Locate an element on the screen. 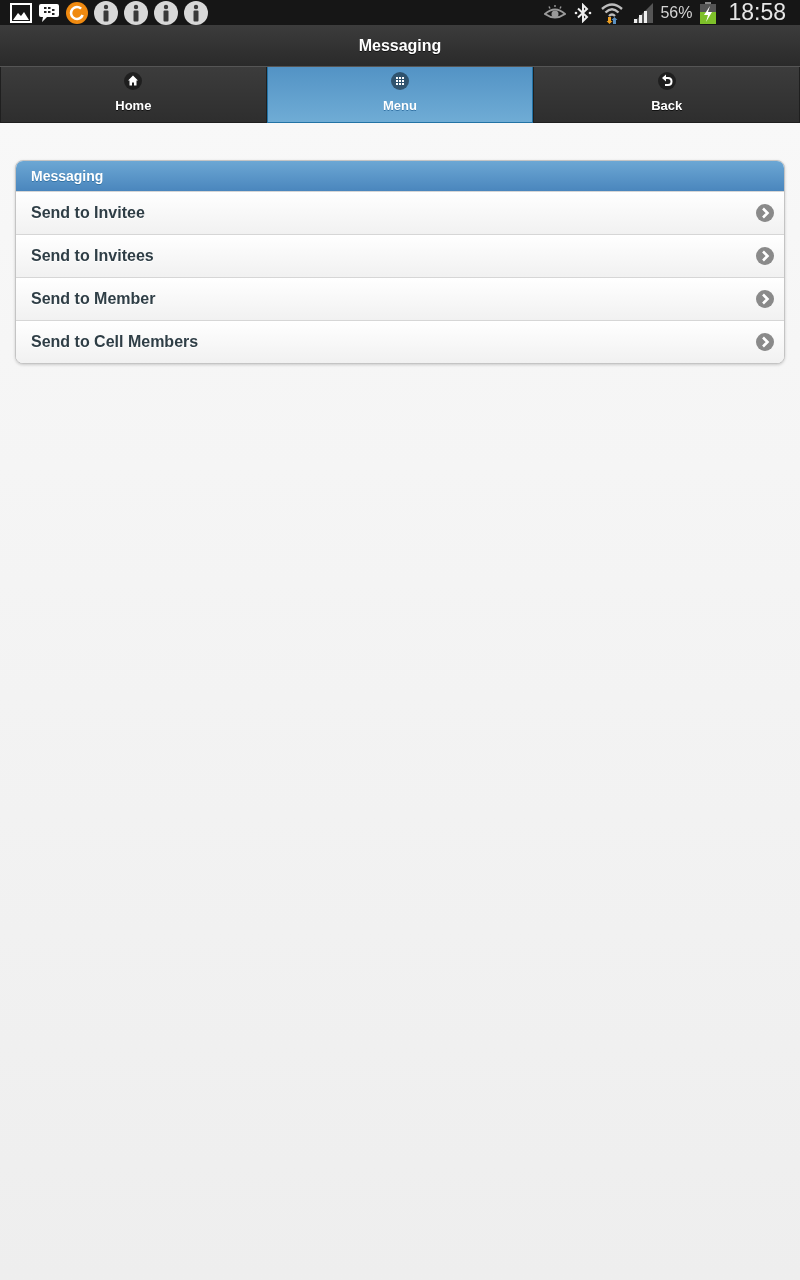 The image size is (800, 1280). eye-icon is located at coordinates (555, 12).